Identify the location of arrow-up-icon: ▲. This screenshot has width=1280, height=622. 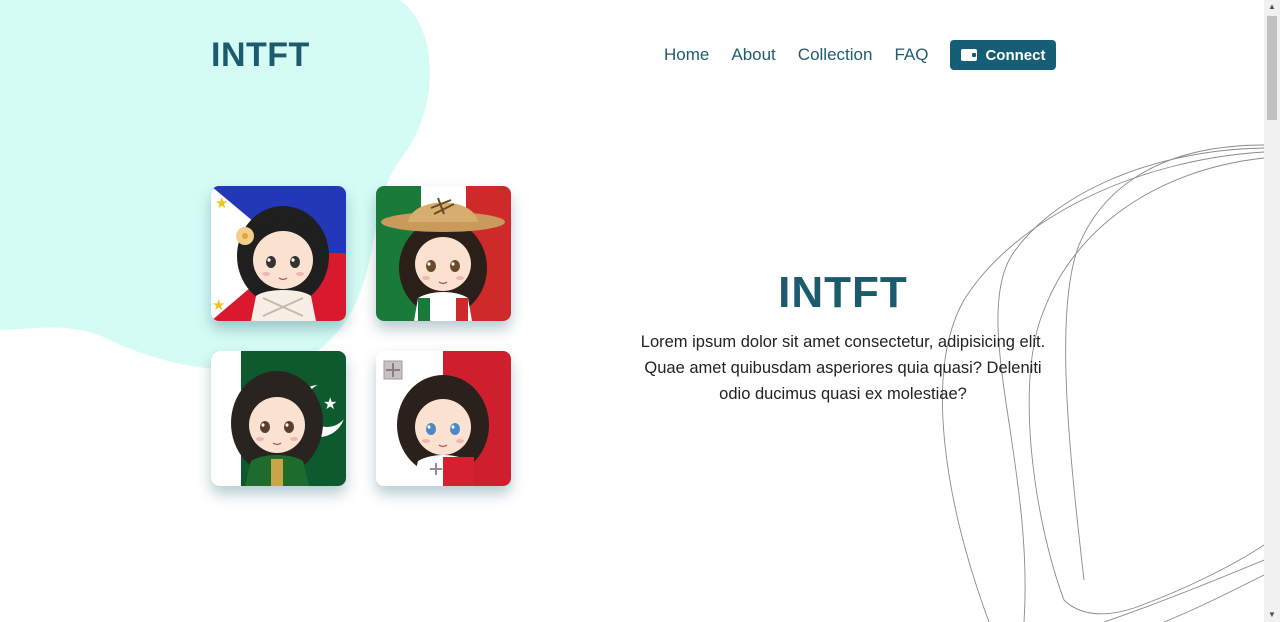
(1272, 7).